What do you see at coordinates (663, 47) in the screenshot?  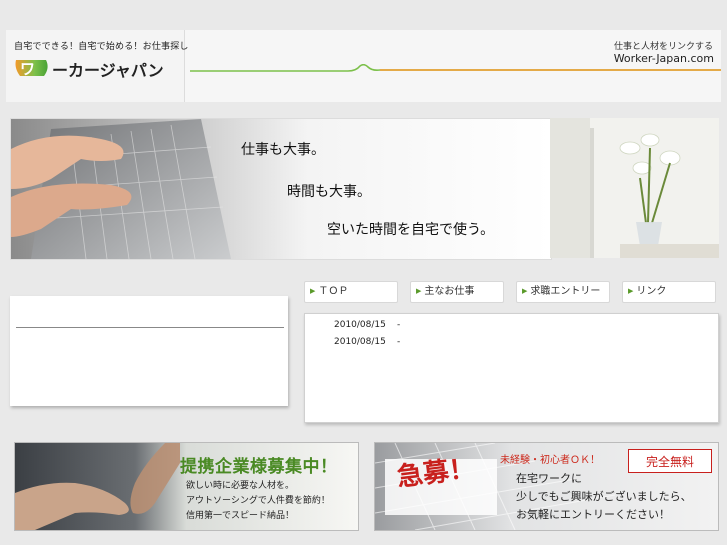 I see `slogan: 仕事と人材をリンクする` at bounding box center [663, 47].